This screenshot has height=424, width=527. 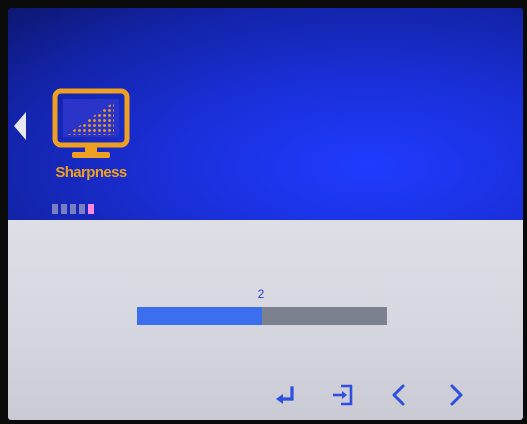 I want to click on previous-button, so click(x=399, y=395).